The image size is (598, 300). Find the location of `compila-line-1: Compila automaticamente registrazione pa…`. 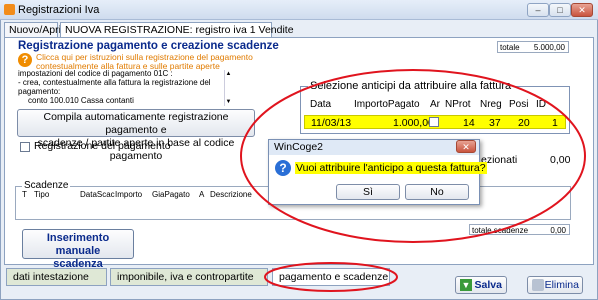

compila-line-1: Compila automaticamente registrazione pa… is located at coordinates (136, 123).